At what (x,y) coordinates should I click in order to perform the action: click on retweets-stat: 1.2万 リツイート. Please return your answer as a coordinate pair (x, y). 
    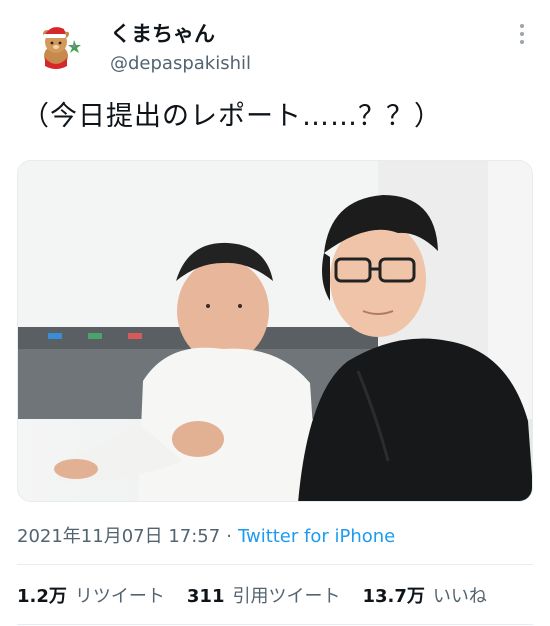
    Looking at the image, I should click on (91, 595).